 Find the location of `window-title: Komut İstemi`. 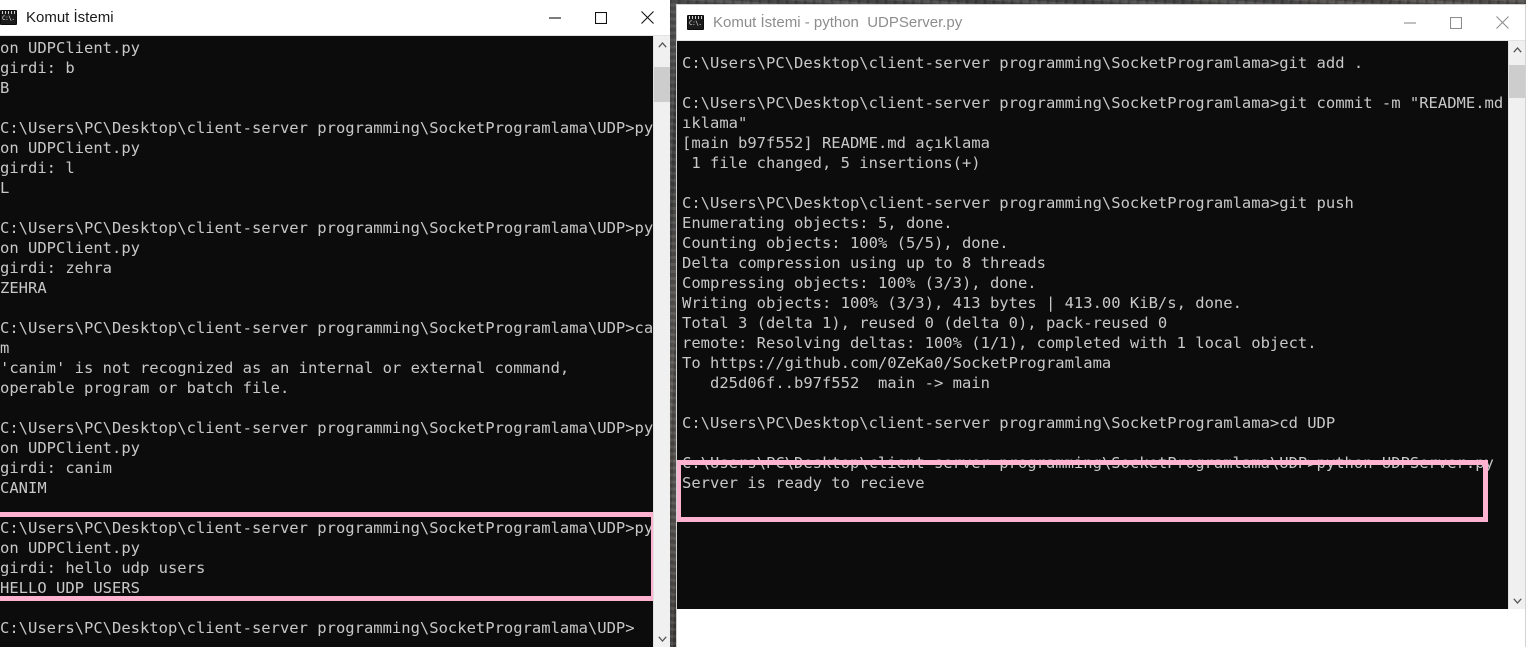

window-title: Komut İstemi is located at coordinates (70, 17).